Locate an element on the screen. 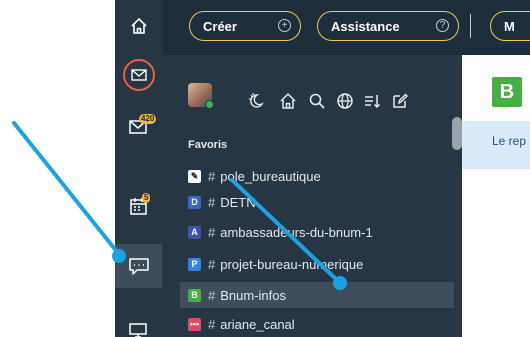 This screenshot has width=530, height=337. plus-circle-icon: + is located at coordinates (284, 25).